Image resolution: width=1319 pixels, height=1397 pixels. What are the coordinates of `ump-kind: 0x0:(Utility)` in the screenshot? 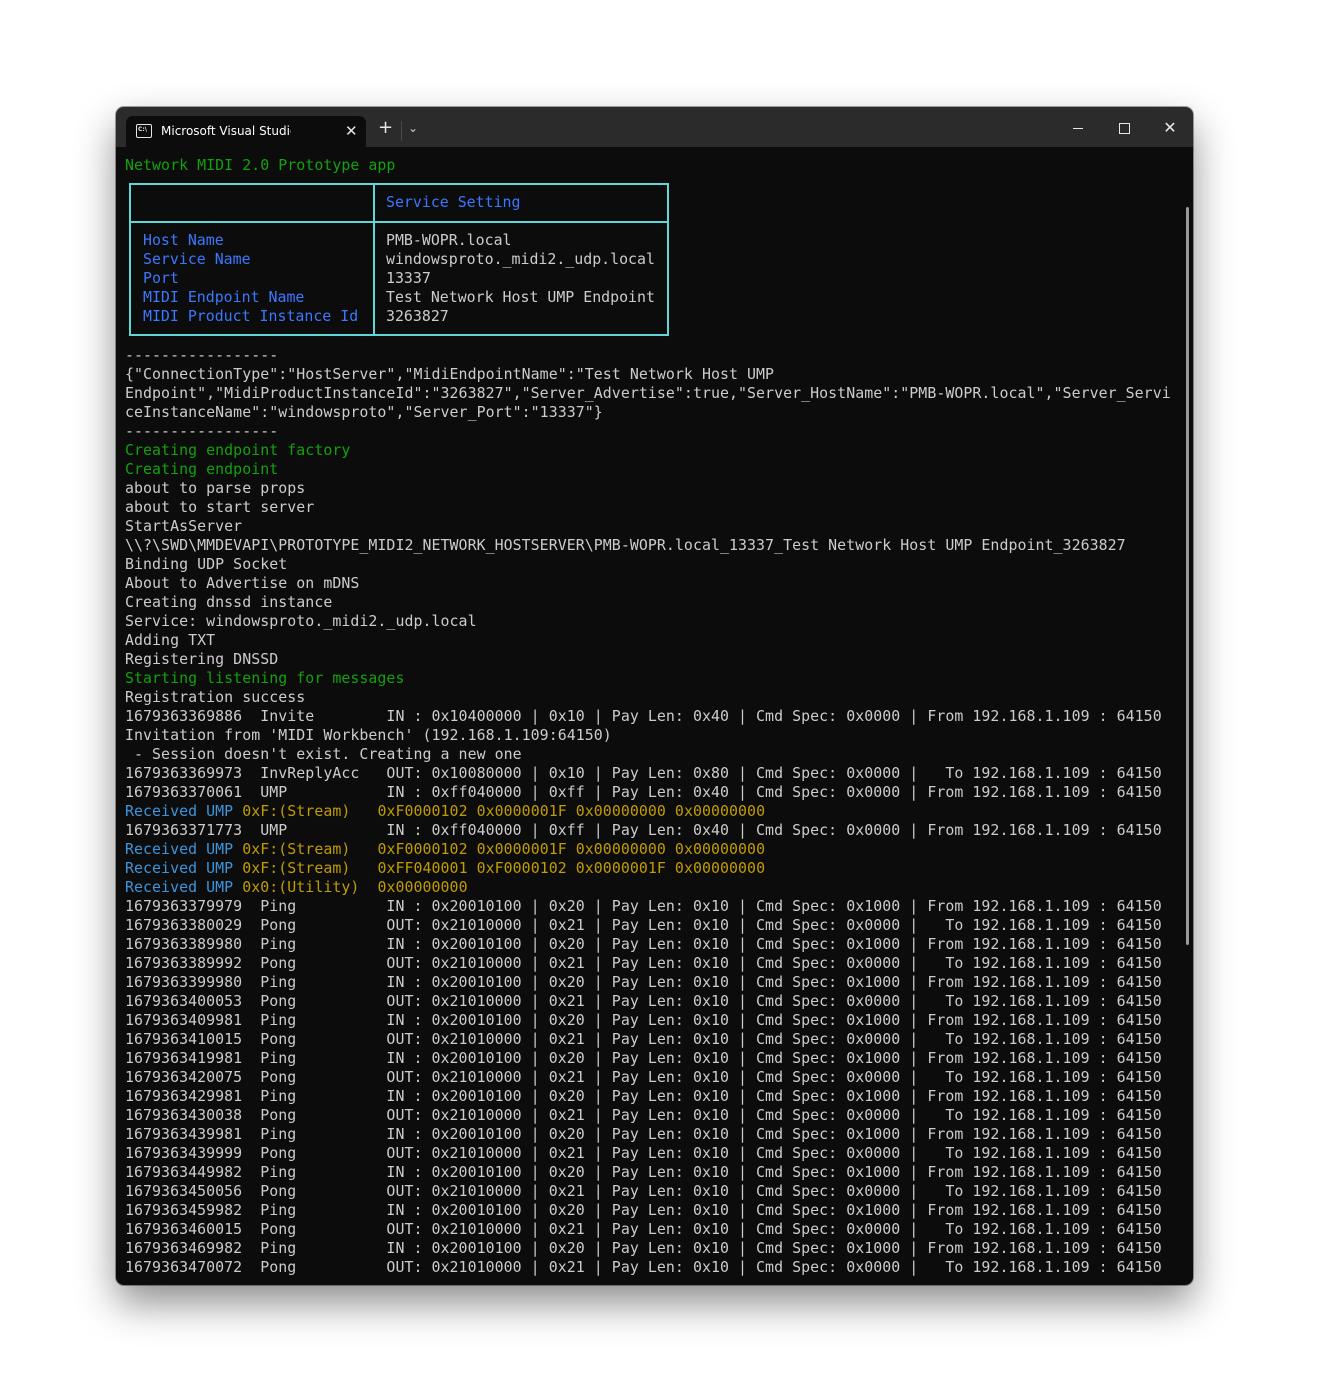 It's located at (301, 887).